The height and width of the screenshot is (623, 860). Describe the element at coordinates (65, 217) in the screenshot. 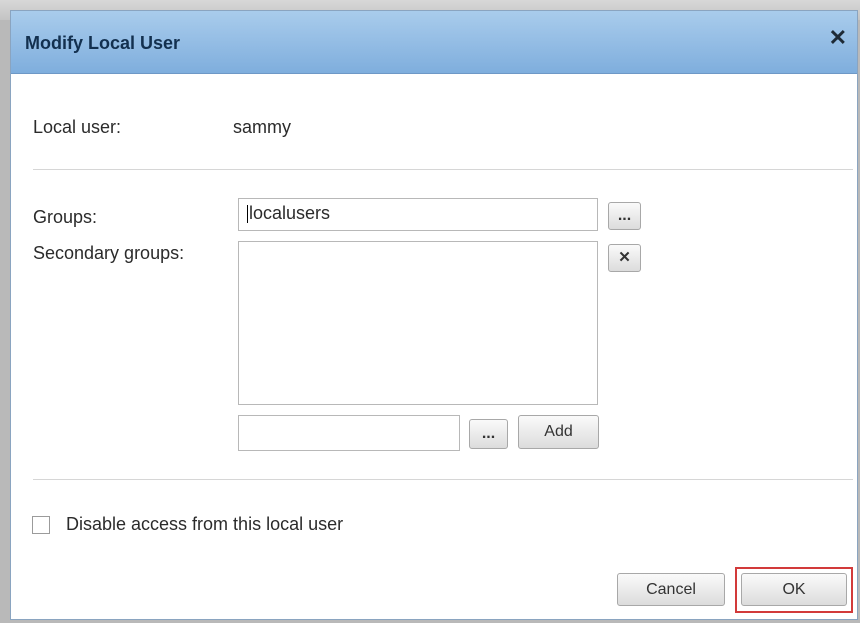

I see `groups-label: Groups:` at that location.